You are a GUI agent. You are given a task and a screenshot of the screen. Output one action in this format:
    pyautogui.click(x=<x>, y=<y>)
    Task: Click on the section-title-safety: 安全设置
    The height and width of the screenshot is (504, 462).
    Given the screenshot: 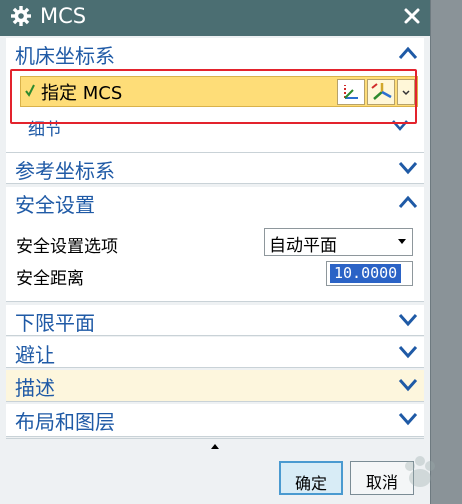 What is the action you would take?
    pyautogui.click(x=55, y=203)
    